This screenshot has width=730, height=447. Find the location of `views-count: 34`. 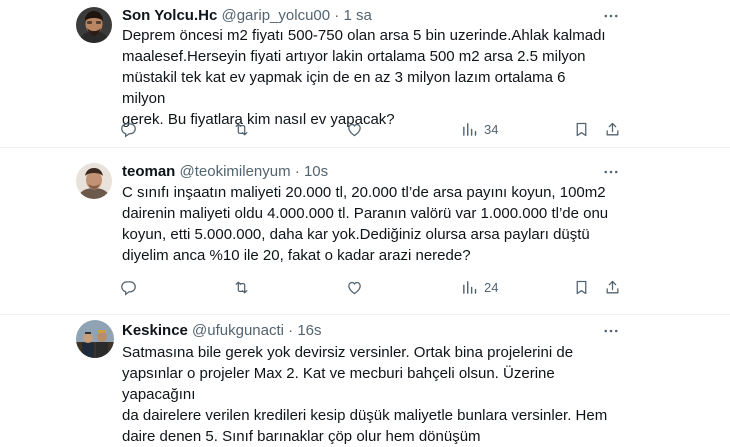

views-count: 34 is located at coordinates (491, 129).